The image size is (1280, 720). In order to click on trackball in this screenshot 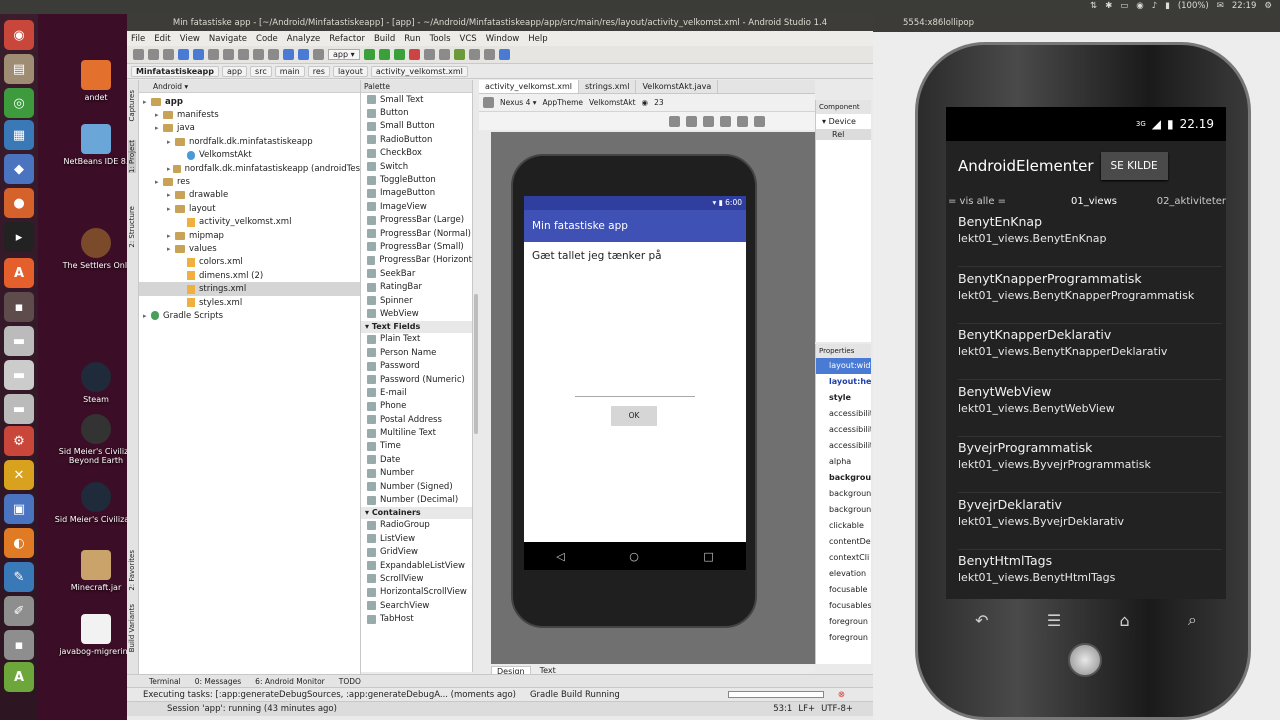, I will do `click(1085, 660)`.